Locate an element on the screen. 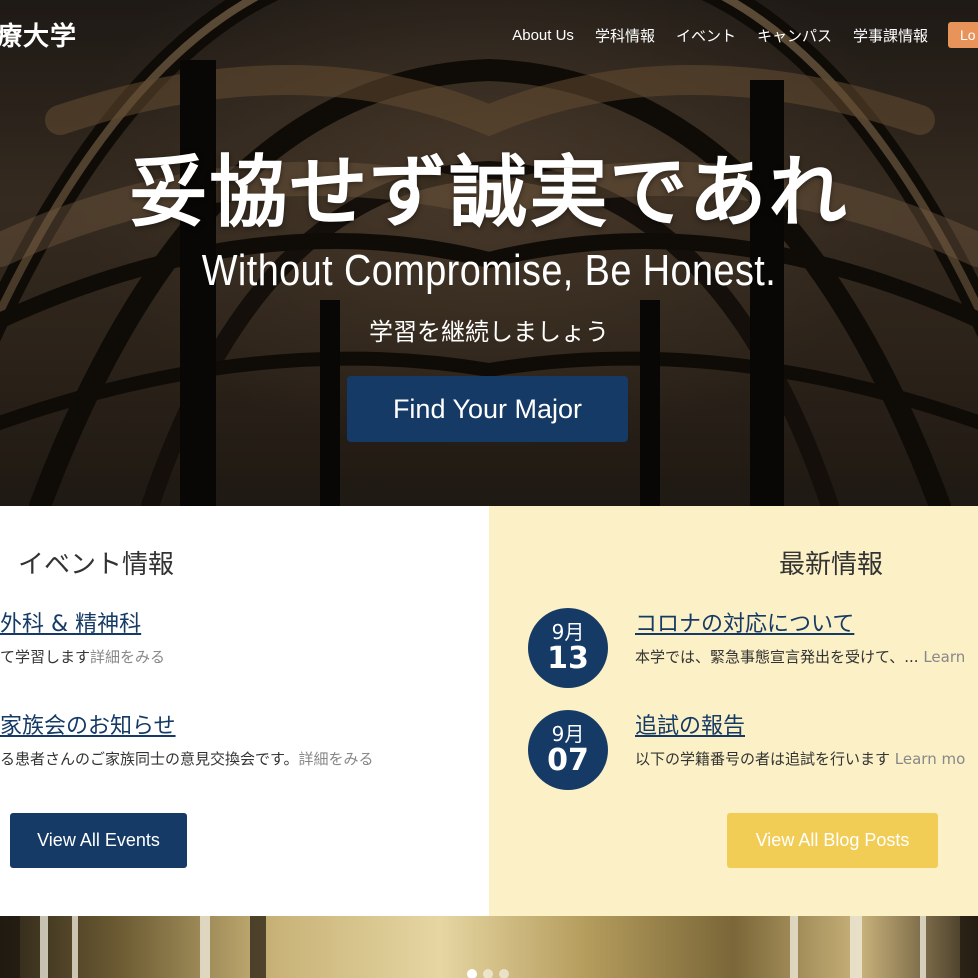  hero-subtitle: Without Compromise, Be Honest. is located at coordinates (489, 270).